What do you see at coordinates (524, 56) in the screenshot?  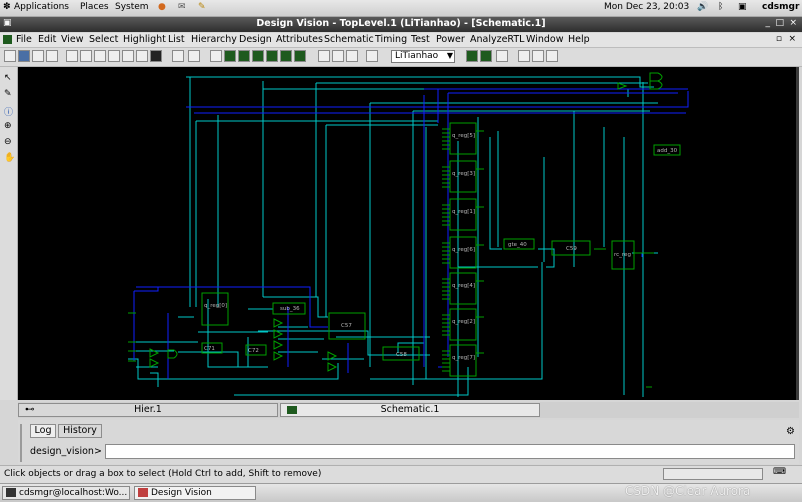 I see `zoom-in-icon` at bounding box center [524, 56].